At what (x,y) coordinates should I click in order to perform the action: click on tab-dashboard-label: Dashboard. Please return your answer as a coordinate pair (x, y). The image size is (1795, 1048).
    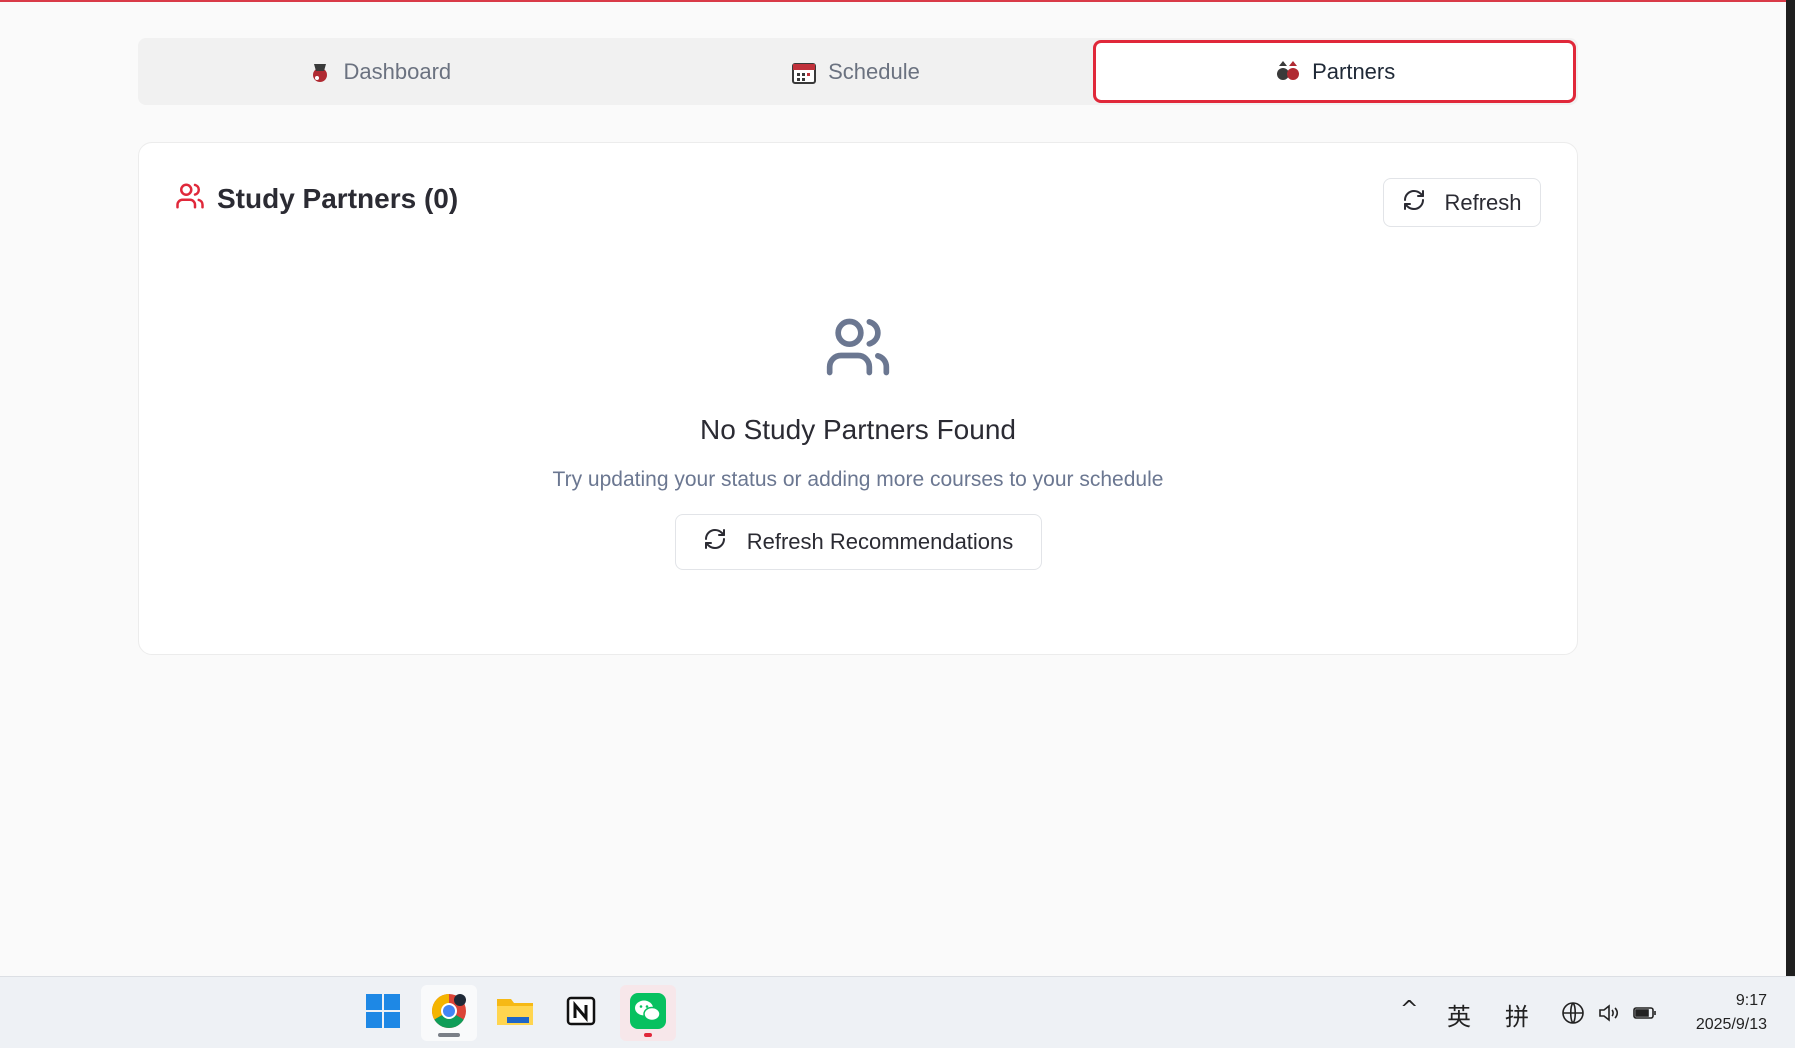
    Looking at the image, I should click on (397, 71).